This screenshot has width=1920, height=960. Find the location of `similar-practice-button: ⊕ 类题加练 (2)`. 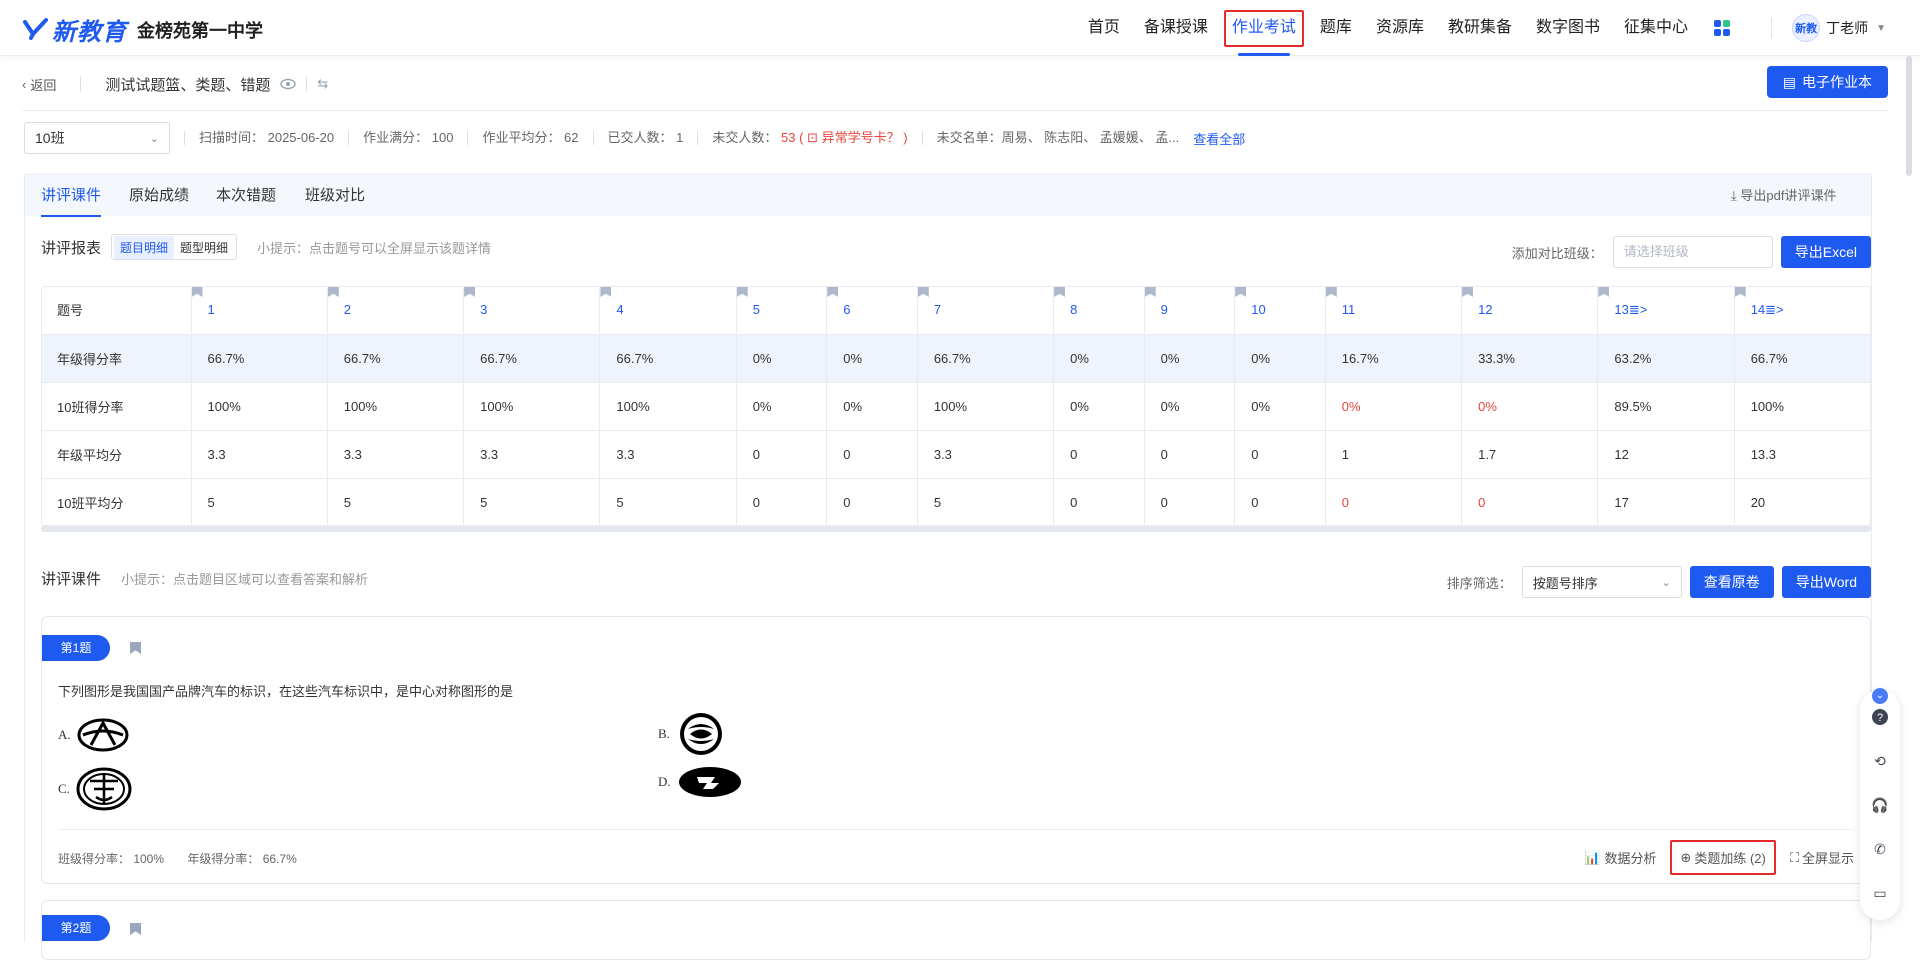

similar-practice-button: ⊕ 类题加练 (2) is located at coordinates (1723, 857).